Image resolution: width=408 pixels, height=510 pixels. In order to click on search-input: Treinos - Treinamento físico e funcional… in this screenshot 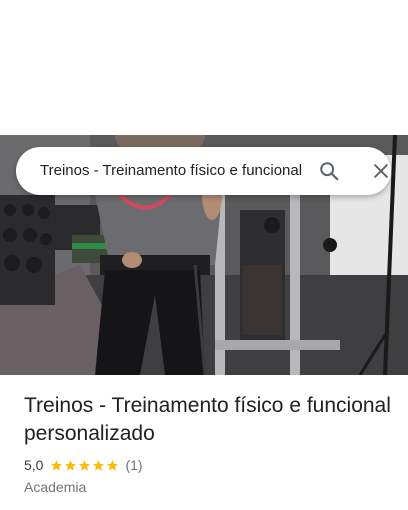, I will do `click(171, 171)`.